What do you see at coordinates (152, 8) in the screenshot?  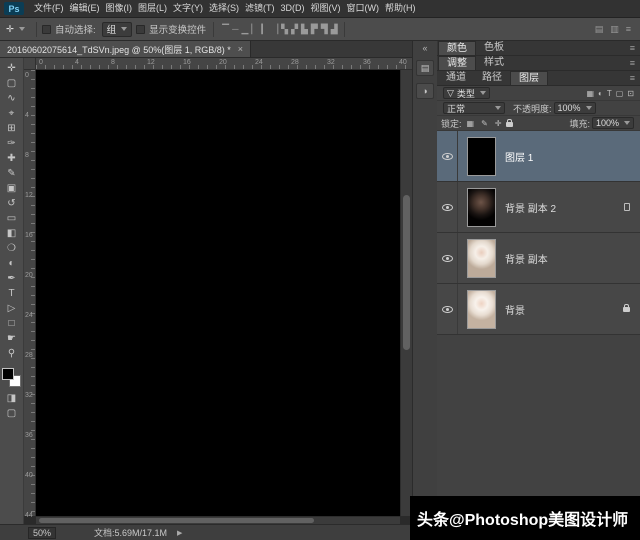 I see `menu-item: 图层(L)` at bounding box center [152, 8].